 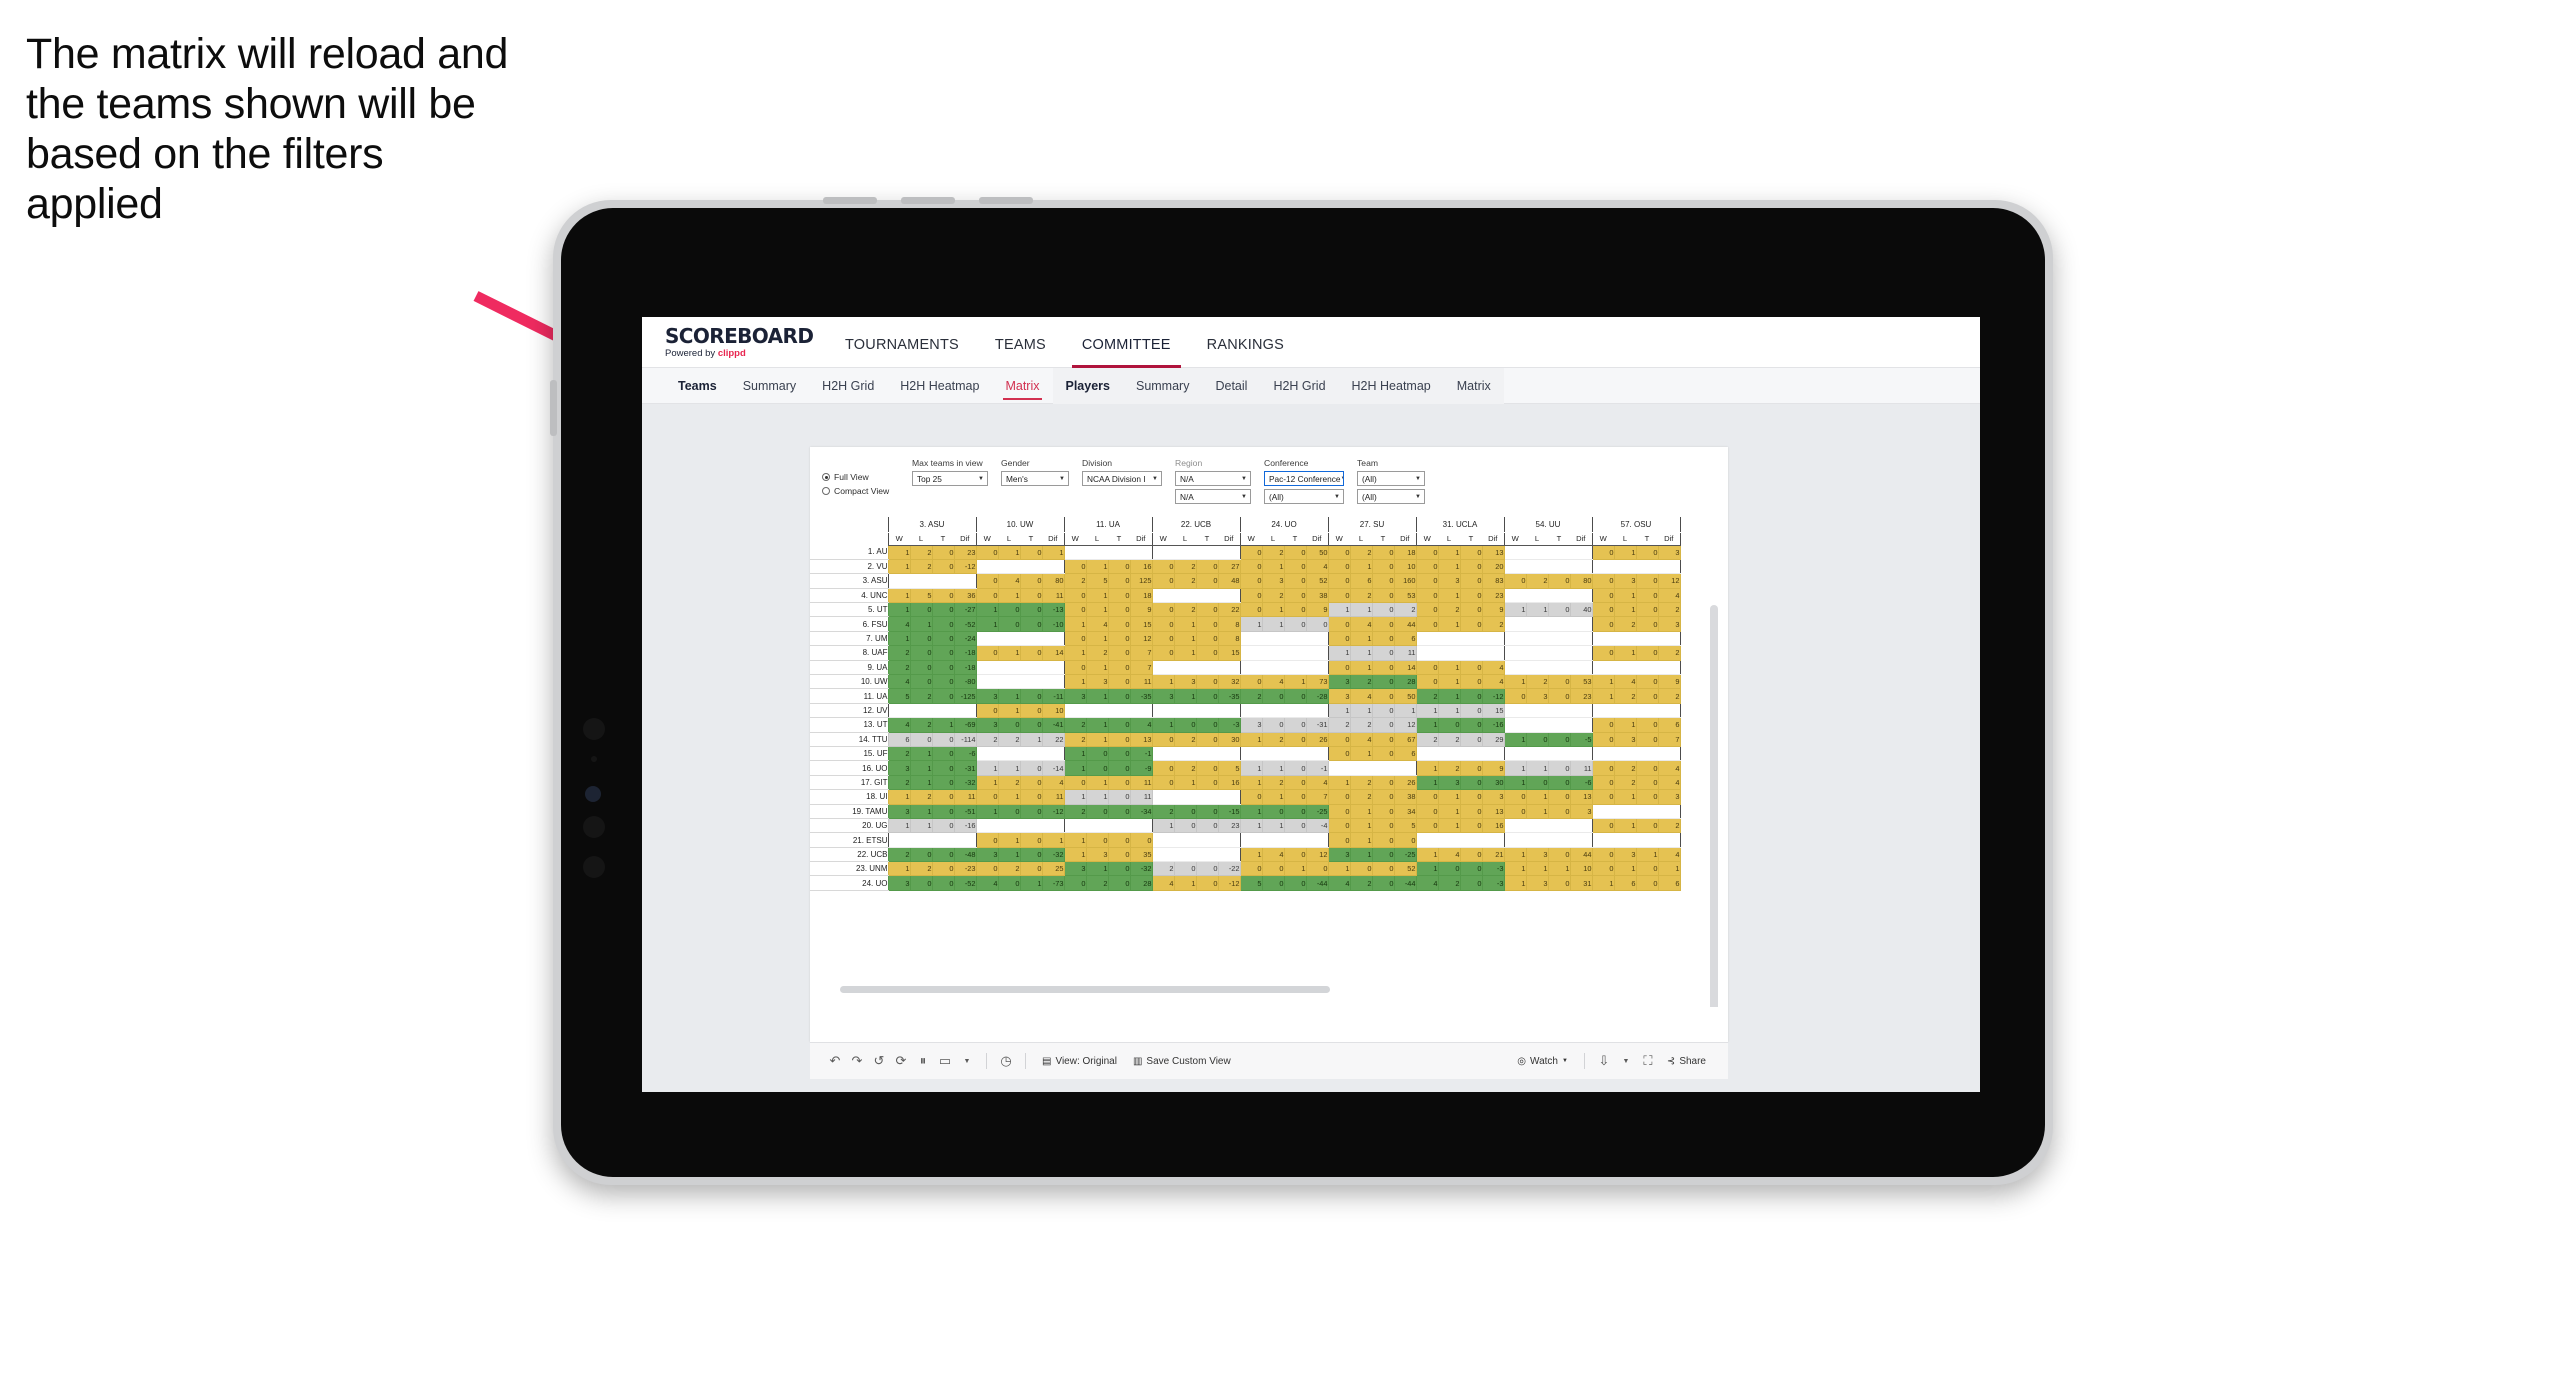 I want to click on matrix-cell: -11, so click(x=1053, y=696).